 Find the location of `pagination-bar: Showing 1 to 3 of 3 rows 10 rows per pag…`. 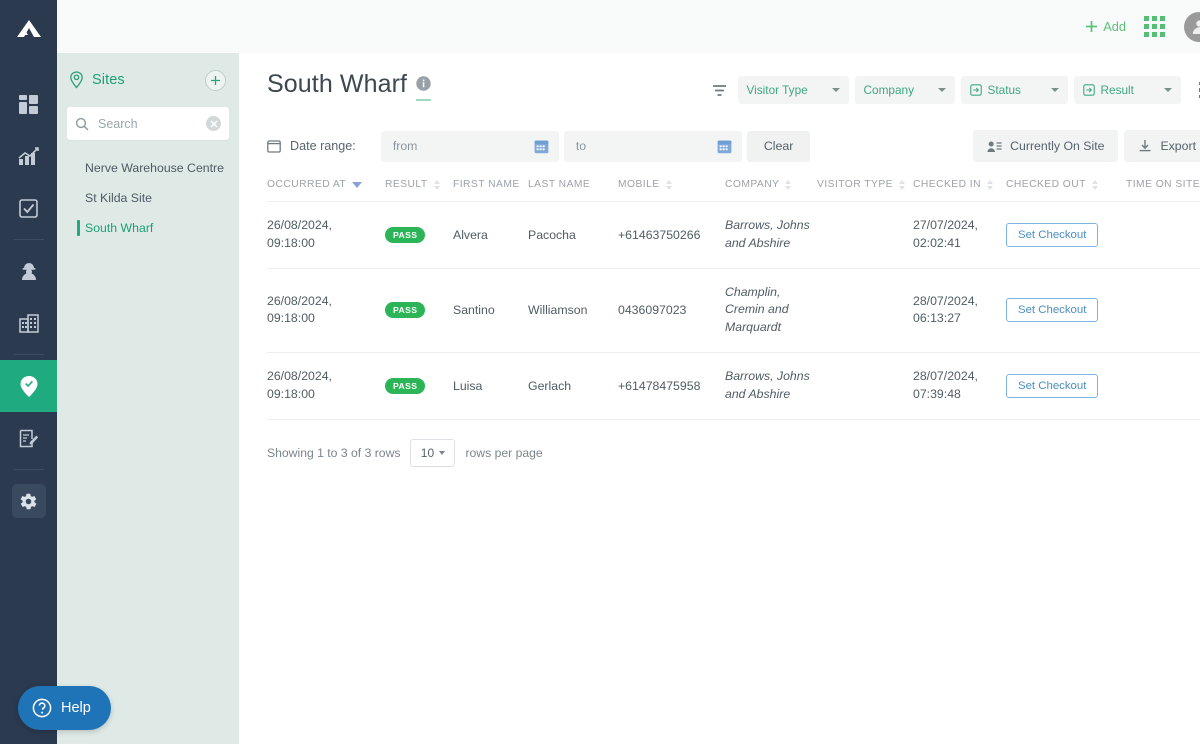

pagination-bar: Showing 1 to 3 of 3 rows 10 rows per pag… is located at coordinates (719, 443).